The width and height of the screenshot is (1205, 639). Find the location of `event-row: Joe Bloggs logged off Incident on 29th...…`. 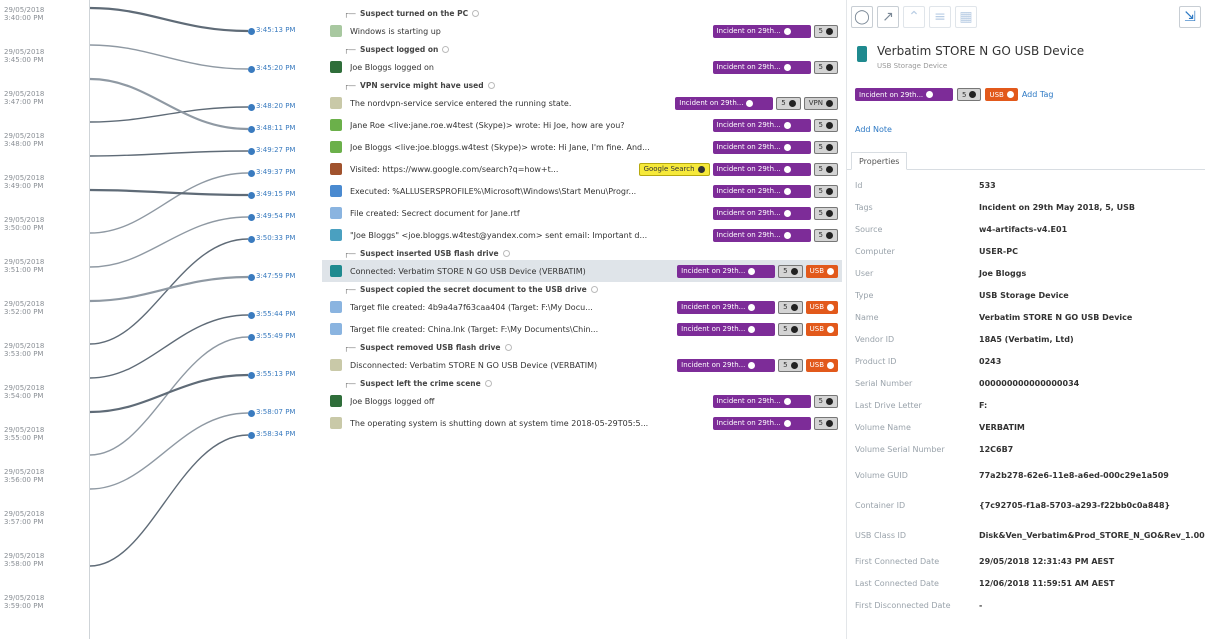

event-row: Joe Bloggs logged off Incident on 29th...… is located at coordinates (582, 401).